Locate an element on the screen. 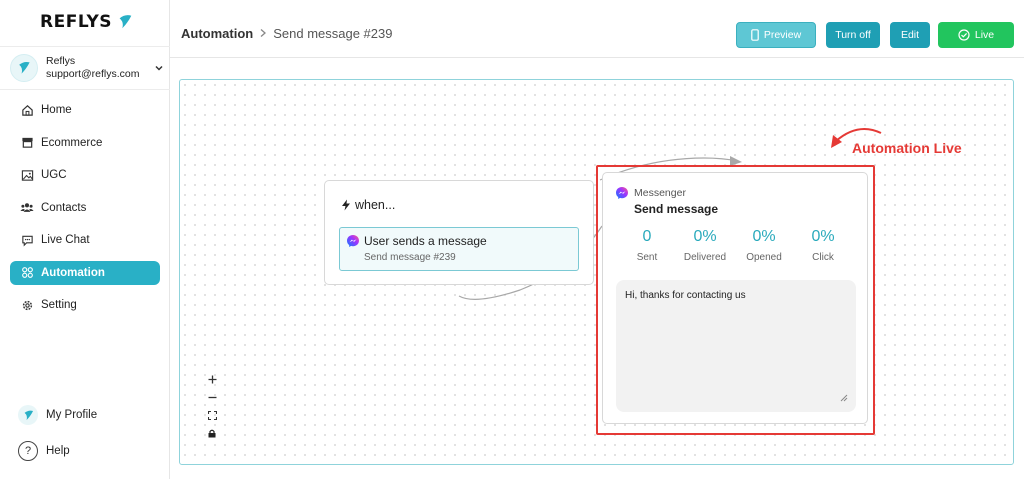  message-text: Hi, thanks for contacting us is located at coordinates (685, 295).